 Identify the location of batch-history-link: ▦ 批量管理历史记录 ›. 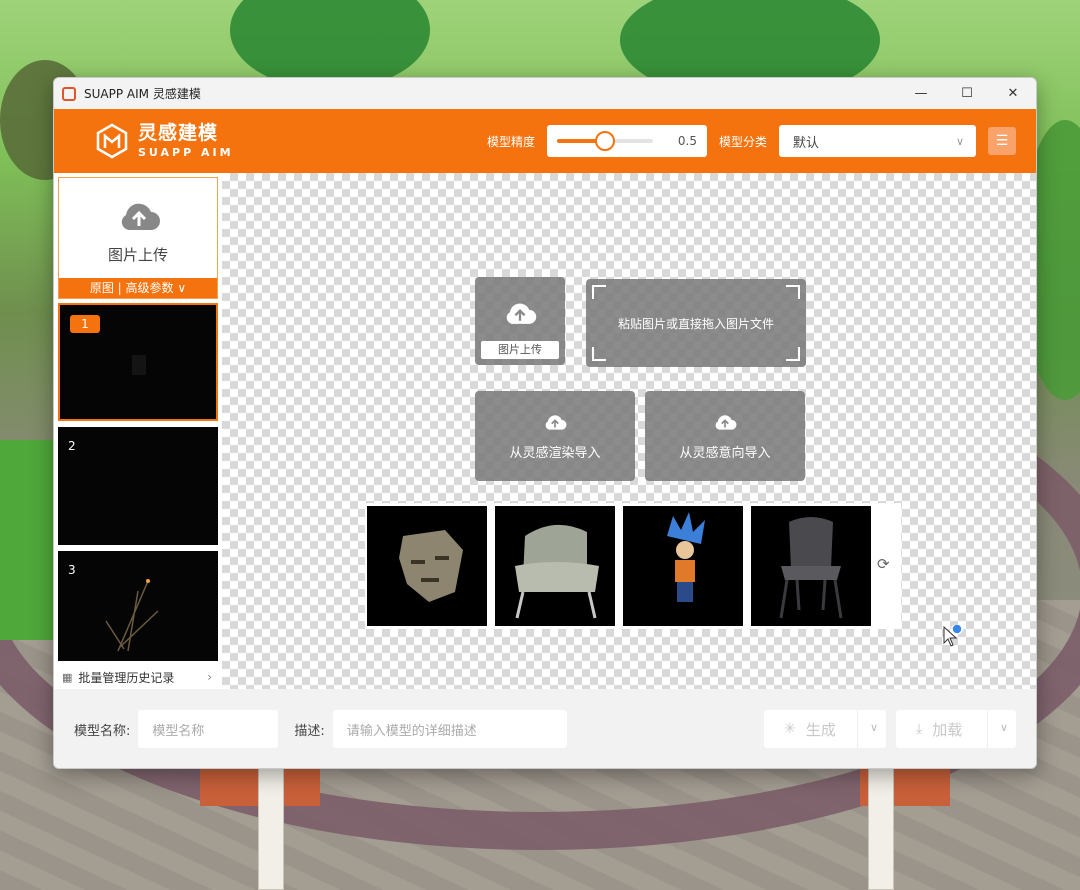
(137, 677).